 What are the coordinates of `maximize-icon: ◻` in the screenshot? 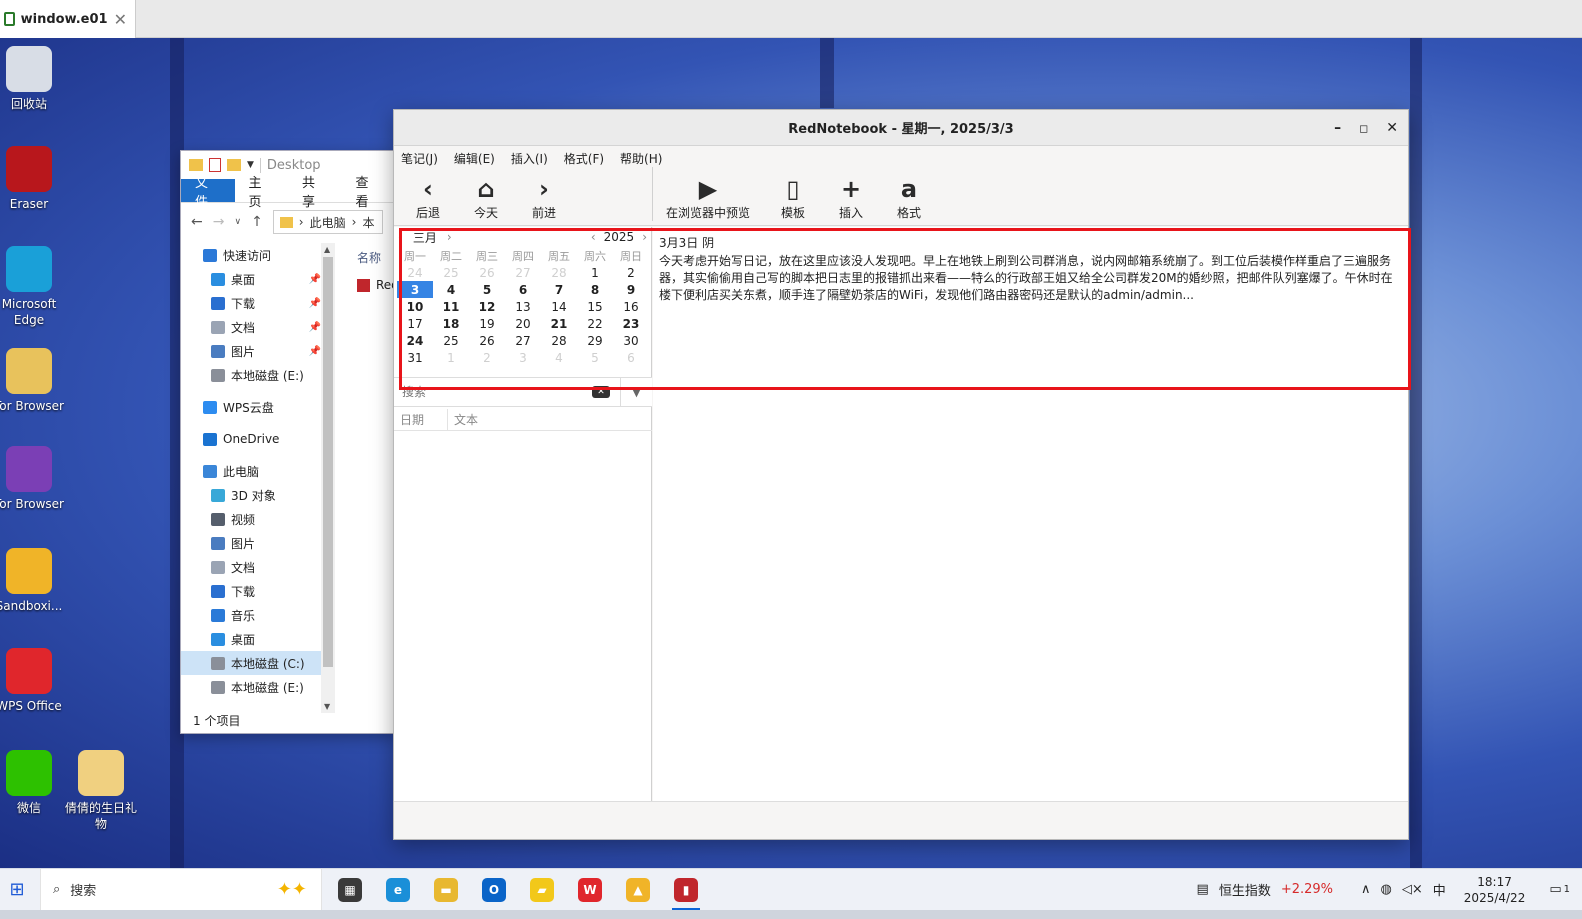 It's located at (1363, 128).